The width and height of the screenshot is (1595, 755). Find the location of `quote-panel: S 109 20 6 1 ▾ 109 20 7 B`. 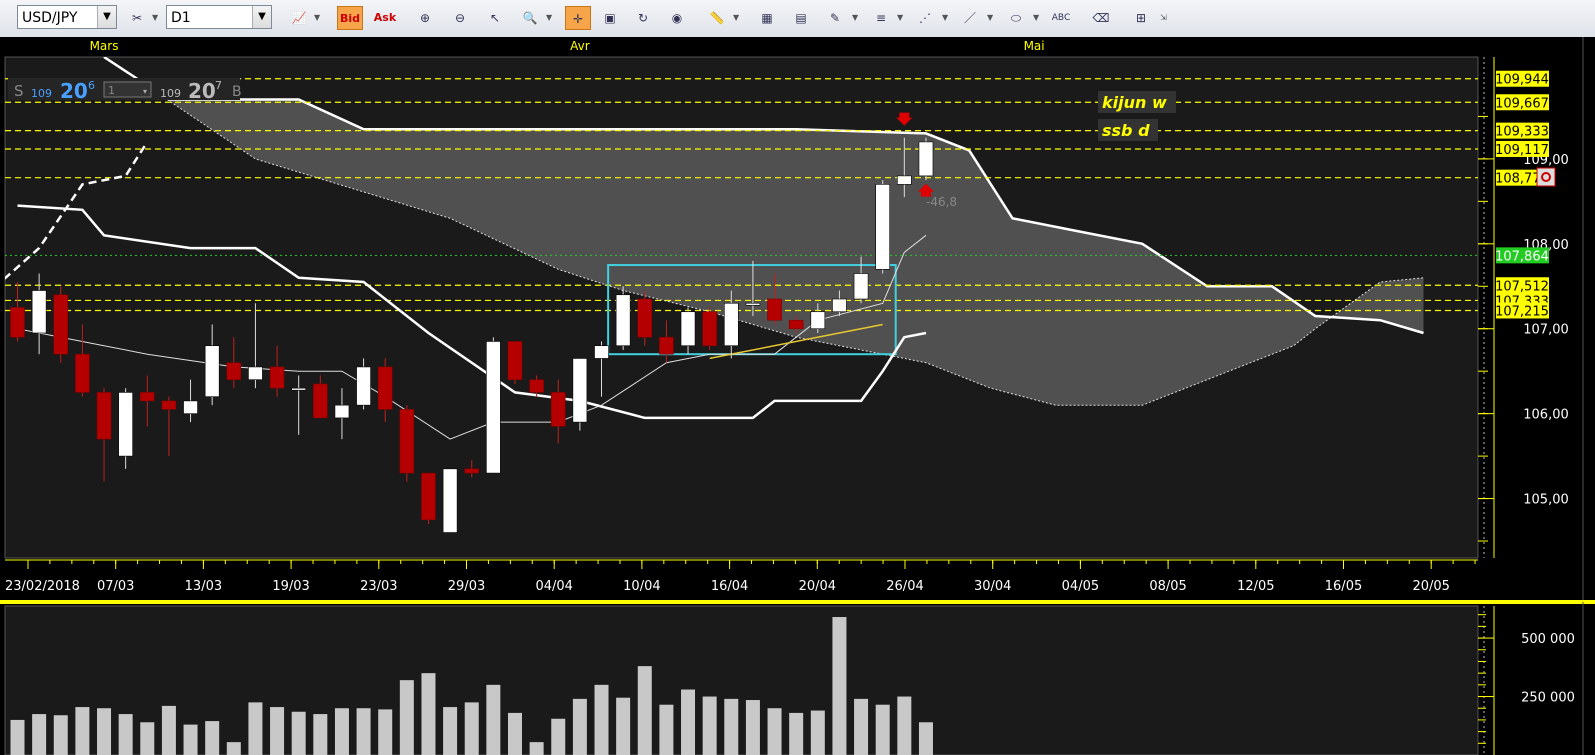

quote-panel: S 109 20 6 1 ▾ 109 20 7 B is located at coordinates (125, 90).